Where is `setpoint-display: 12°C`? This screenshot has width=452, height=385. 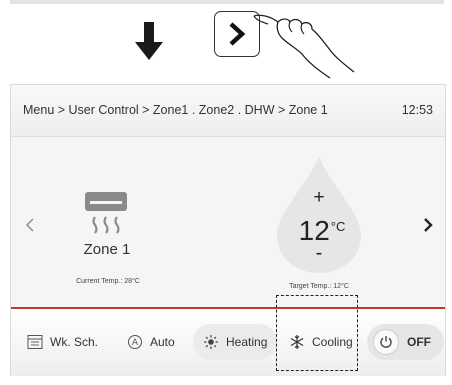
setpoint-display: 12°C is located at coordinates (322, 231).